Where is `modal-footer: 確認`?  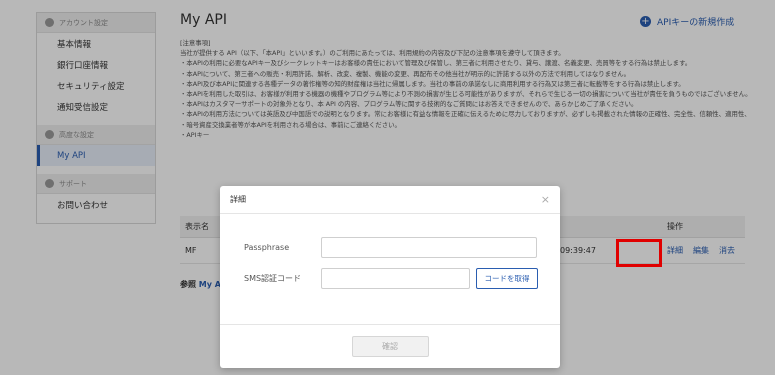
modal-footer: 確認 is located at coordinates (390, 346).